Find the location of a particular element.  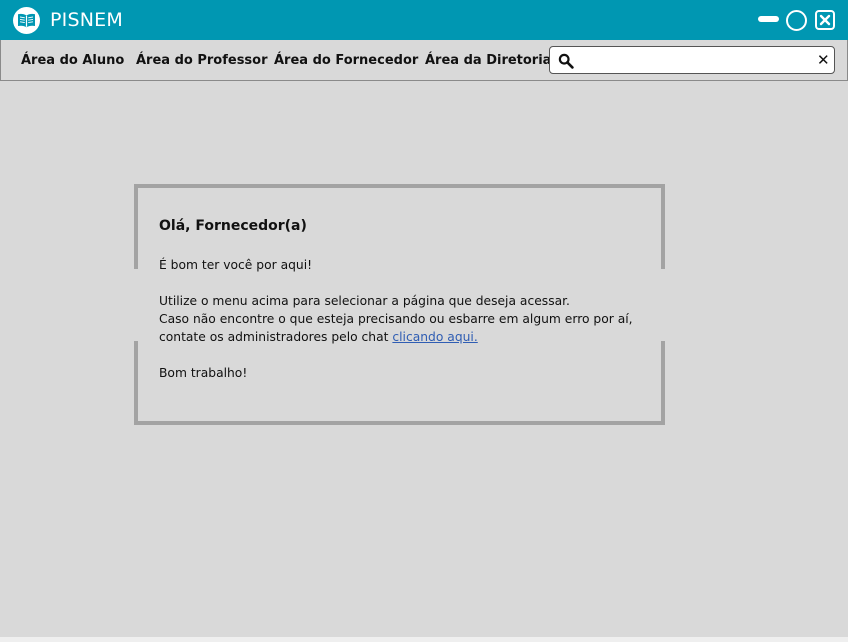

welcome-closing: Bom trabalho! is located at coordinates (203, 373).